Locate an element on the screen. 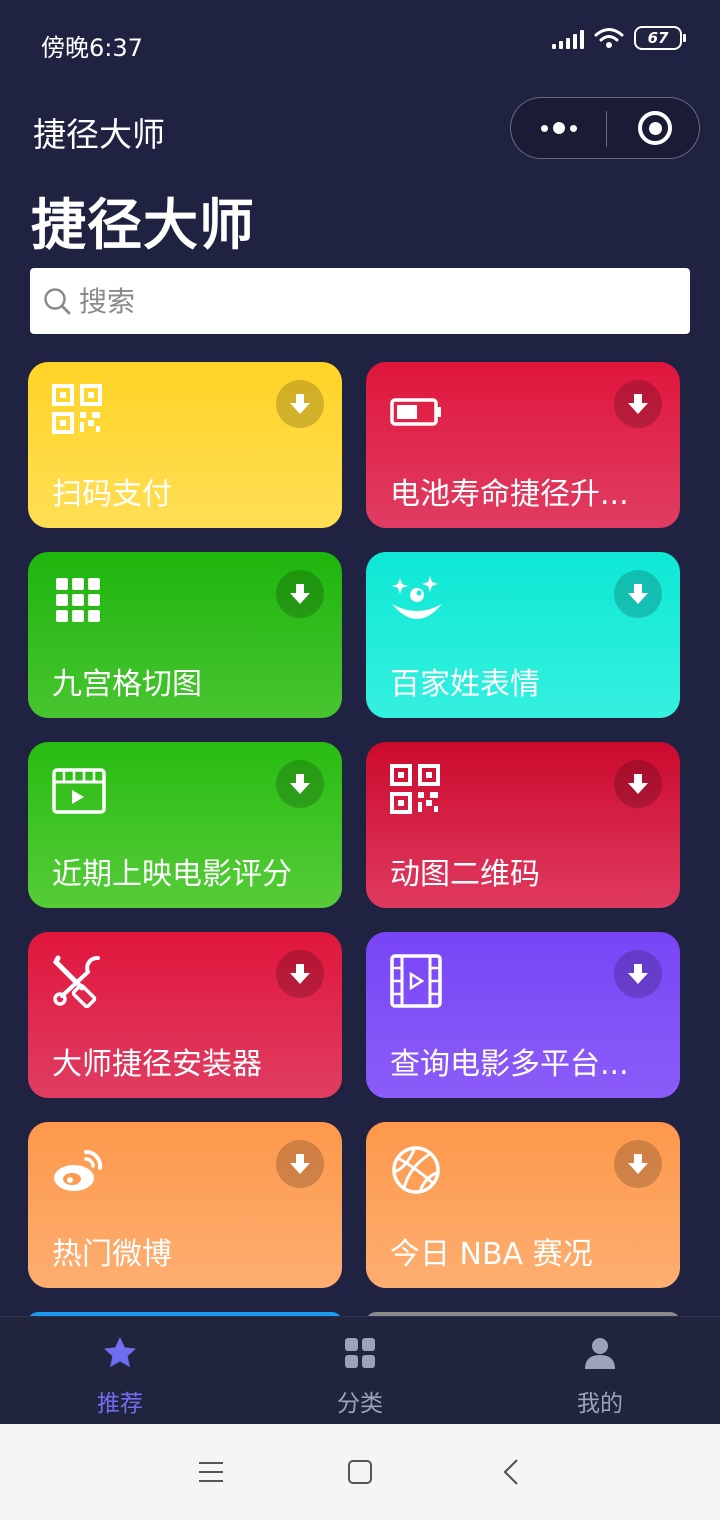 The image size is (720, 1520). shortcut-title: 百家姓表情 is located at coordinates (465, 684).